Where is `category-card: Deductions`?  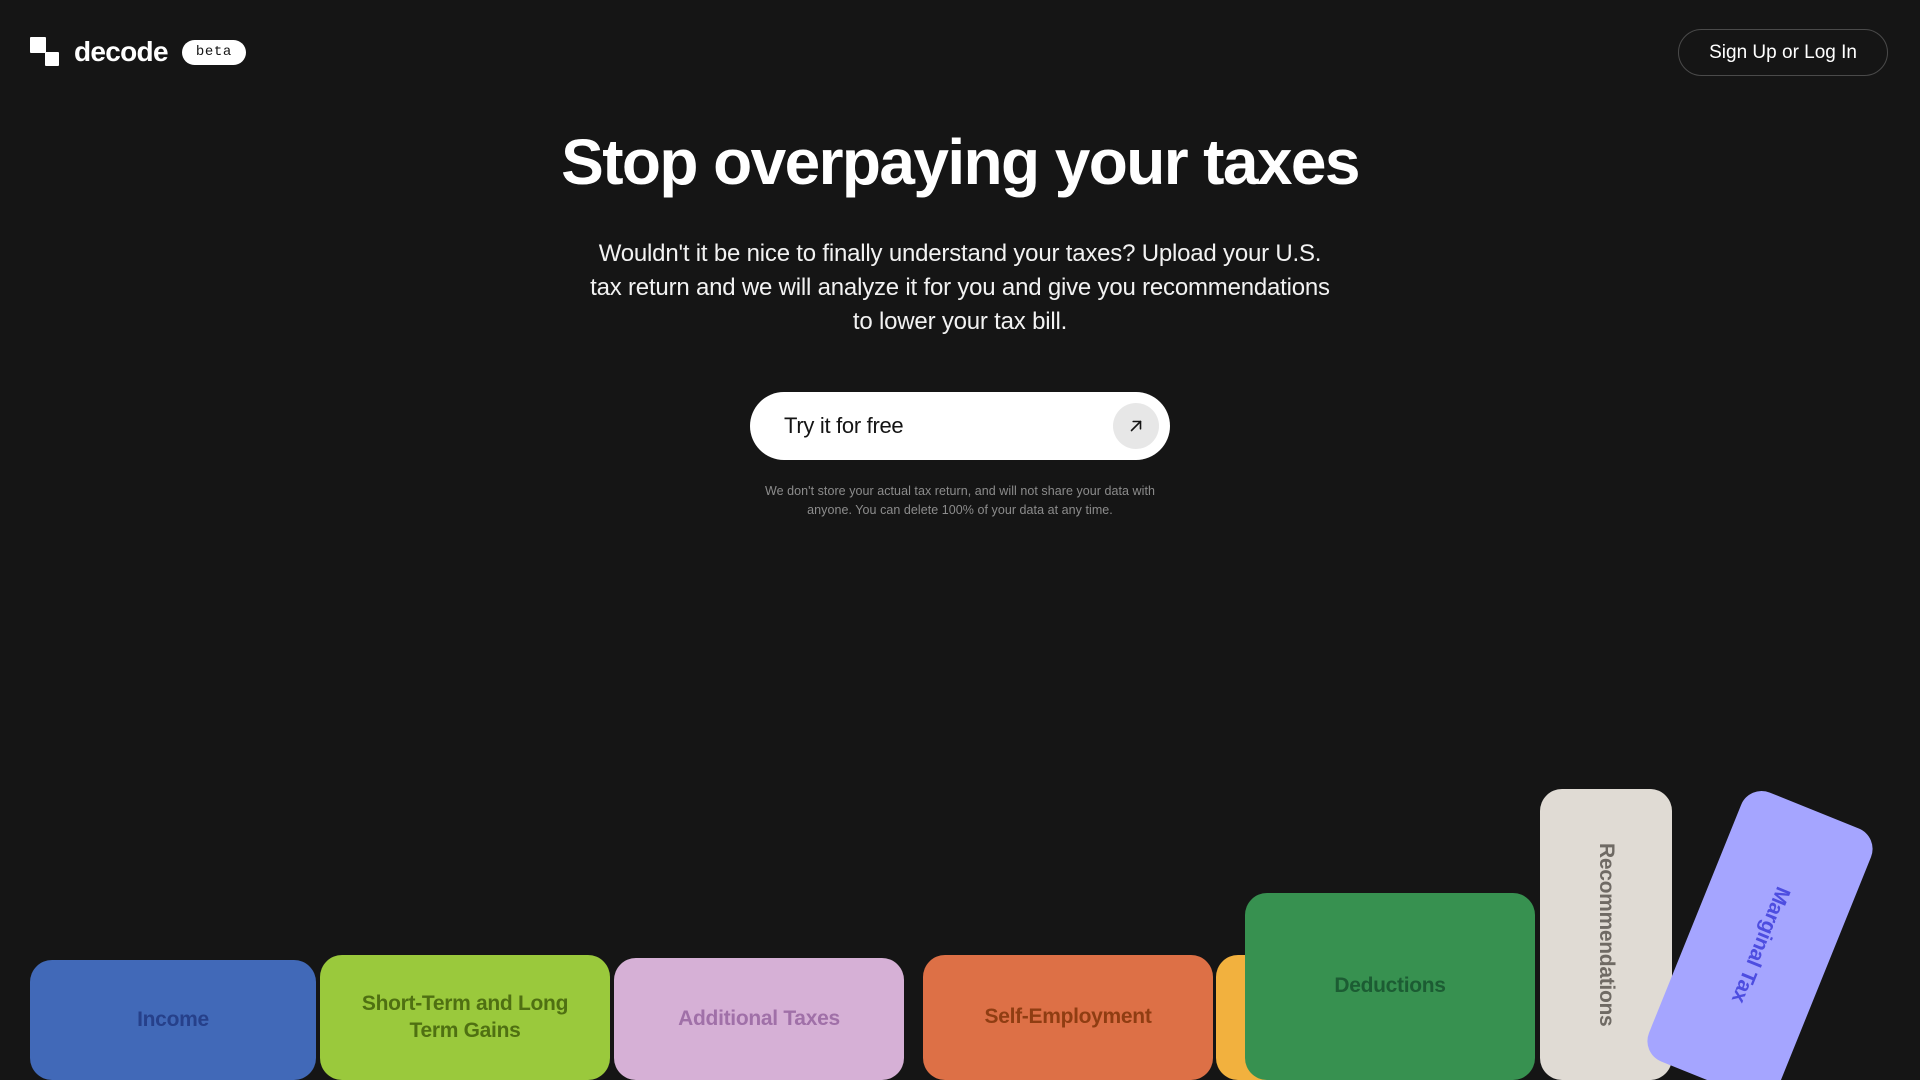 category-card: Deductions is located at coordinates (1390, 986).